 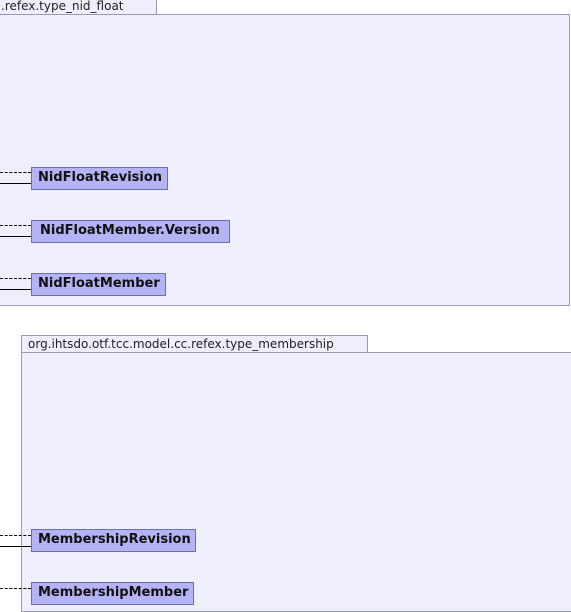 I want to click on class-nid-float-revision: NidFloatRevision, so click(x=99, y=178).